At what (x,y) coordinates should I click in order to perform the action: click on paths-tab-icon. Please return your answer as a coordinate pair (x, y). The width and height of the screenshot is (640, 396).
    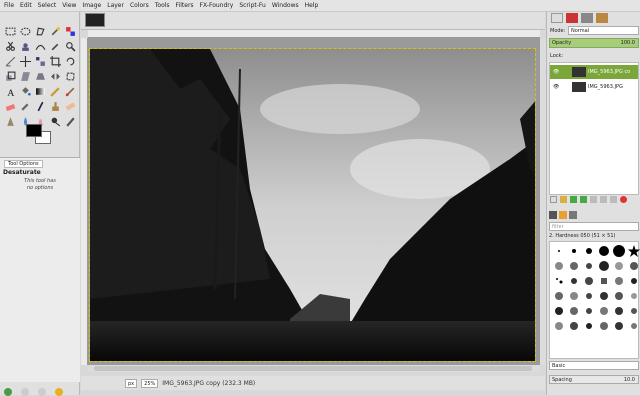
    Looking at the image, I should click on (587, 18).